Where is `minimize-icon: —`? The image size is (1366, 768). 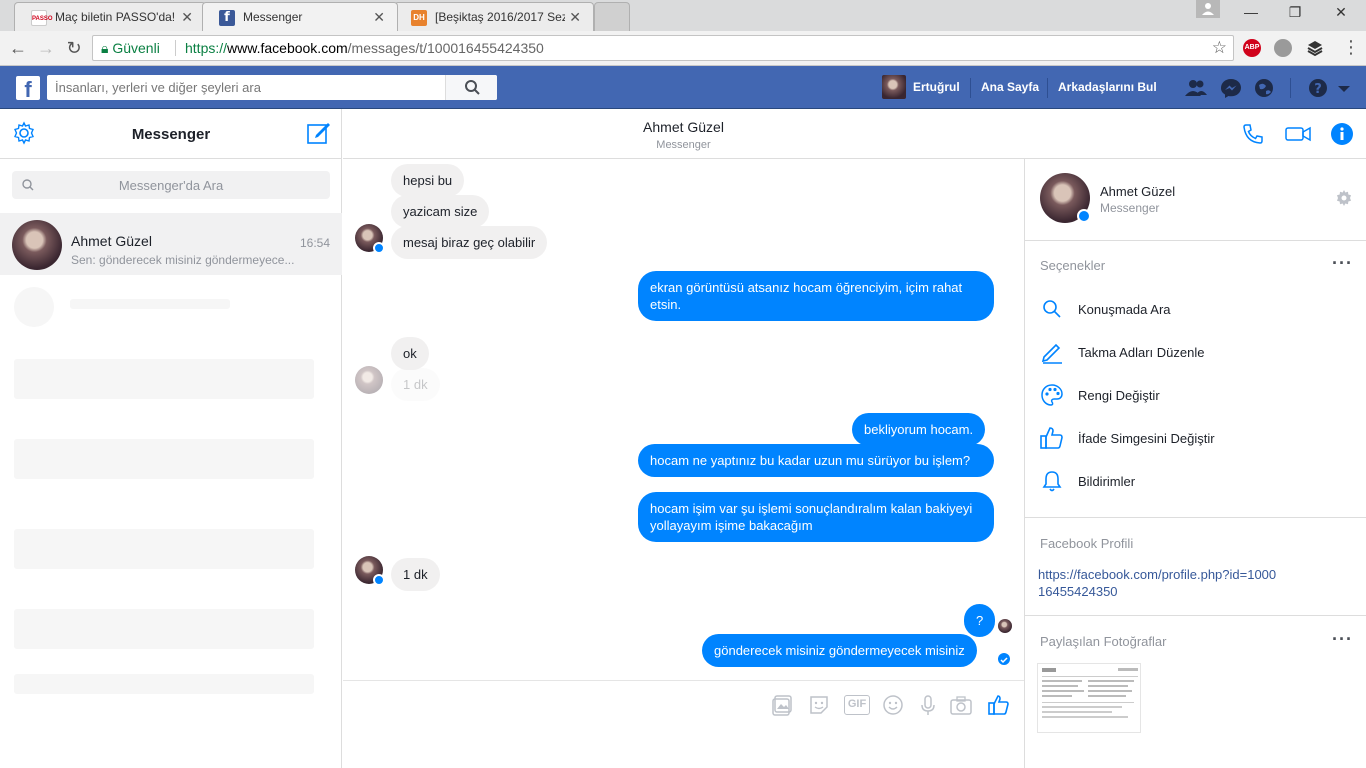 minimize-icon: — is located at coordinates (1251, 14).